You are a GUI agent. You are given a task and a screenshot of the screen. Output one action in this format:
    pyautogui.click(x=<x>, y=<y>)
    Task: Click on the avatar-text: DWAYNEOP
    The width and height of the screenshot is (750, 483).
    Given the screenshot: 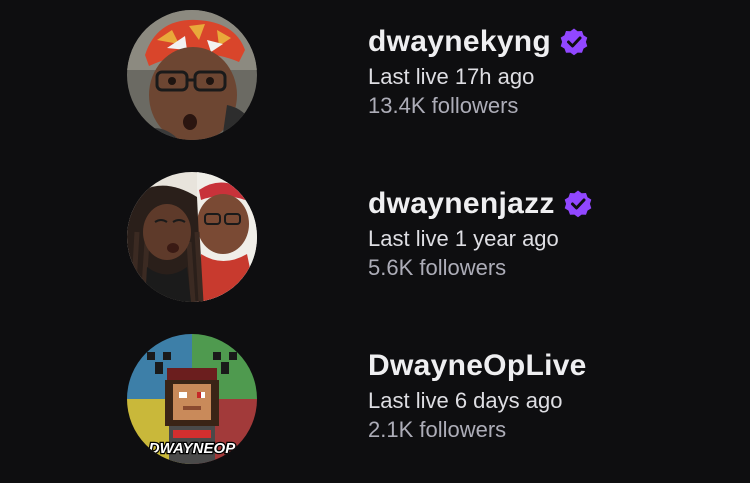 What is the action you would take?
    pyautogui.click(x=192, y=448)
    